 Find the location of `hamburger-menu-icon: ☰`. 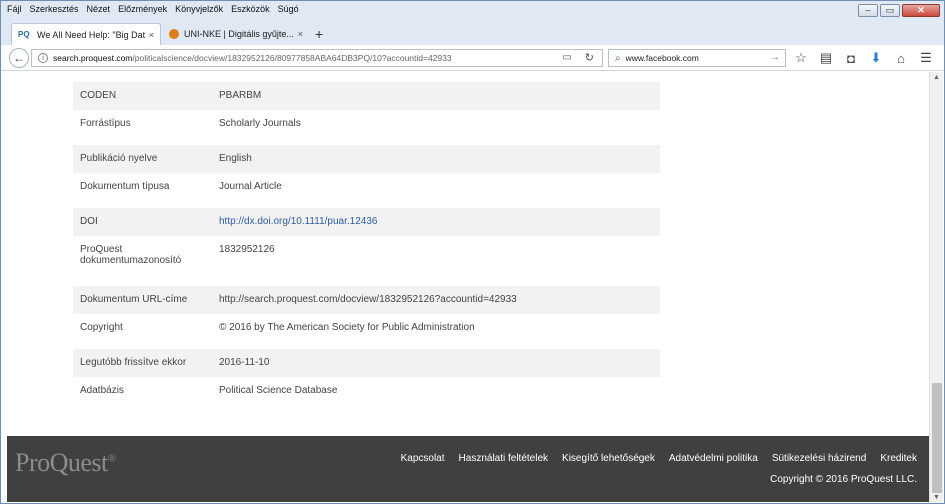

hamburger-menu-icon: ☰ is located at coordinates (926, 58).